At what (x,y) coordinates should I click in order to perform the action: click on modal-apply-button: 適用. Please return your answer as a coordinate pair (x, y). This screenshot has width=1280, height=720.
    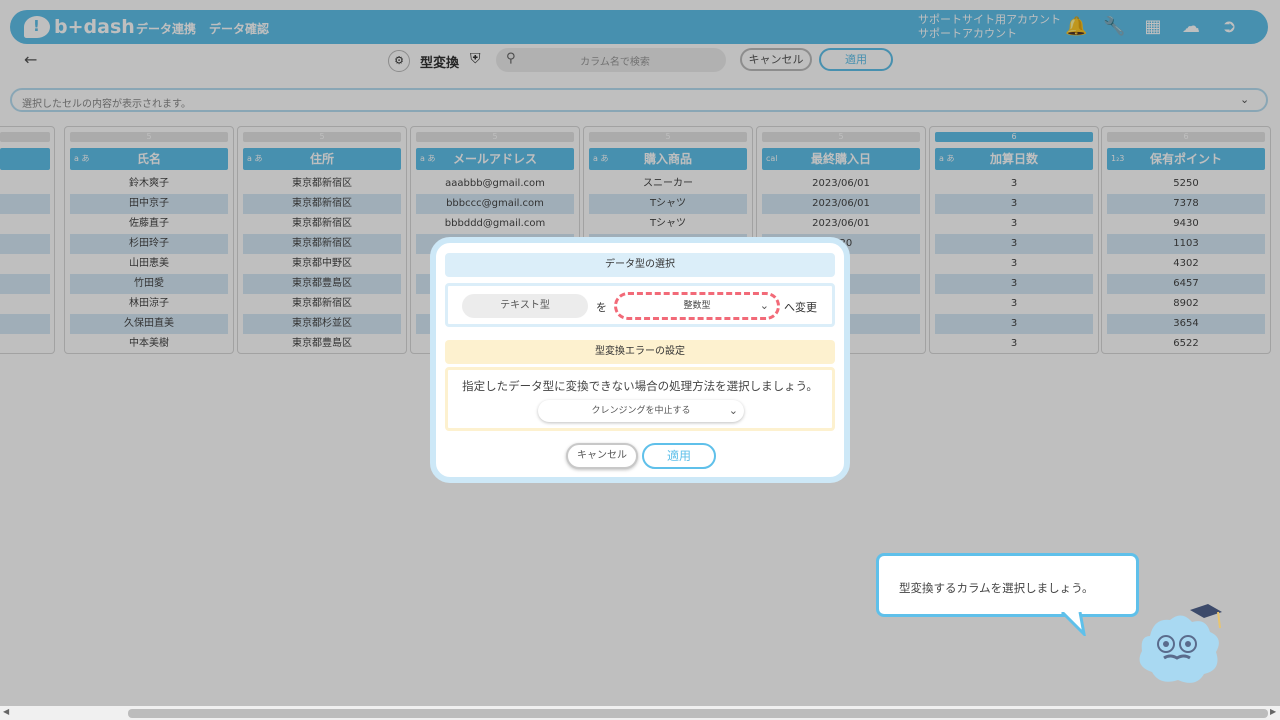
    Looking at the image, I should click on (679, 456).